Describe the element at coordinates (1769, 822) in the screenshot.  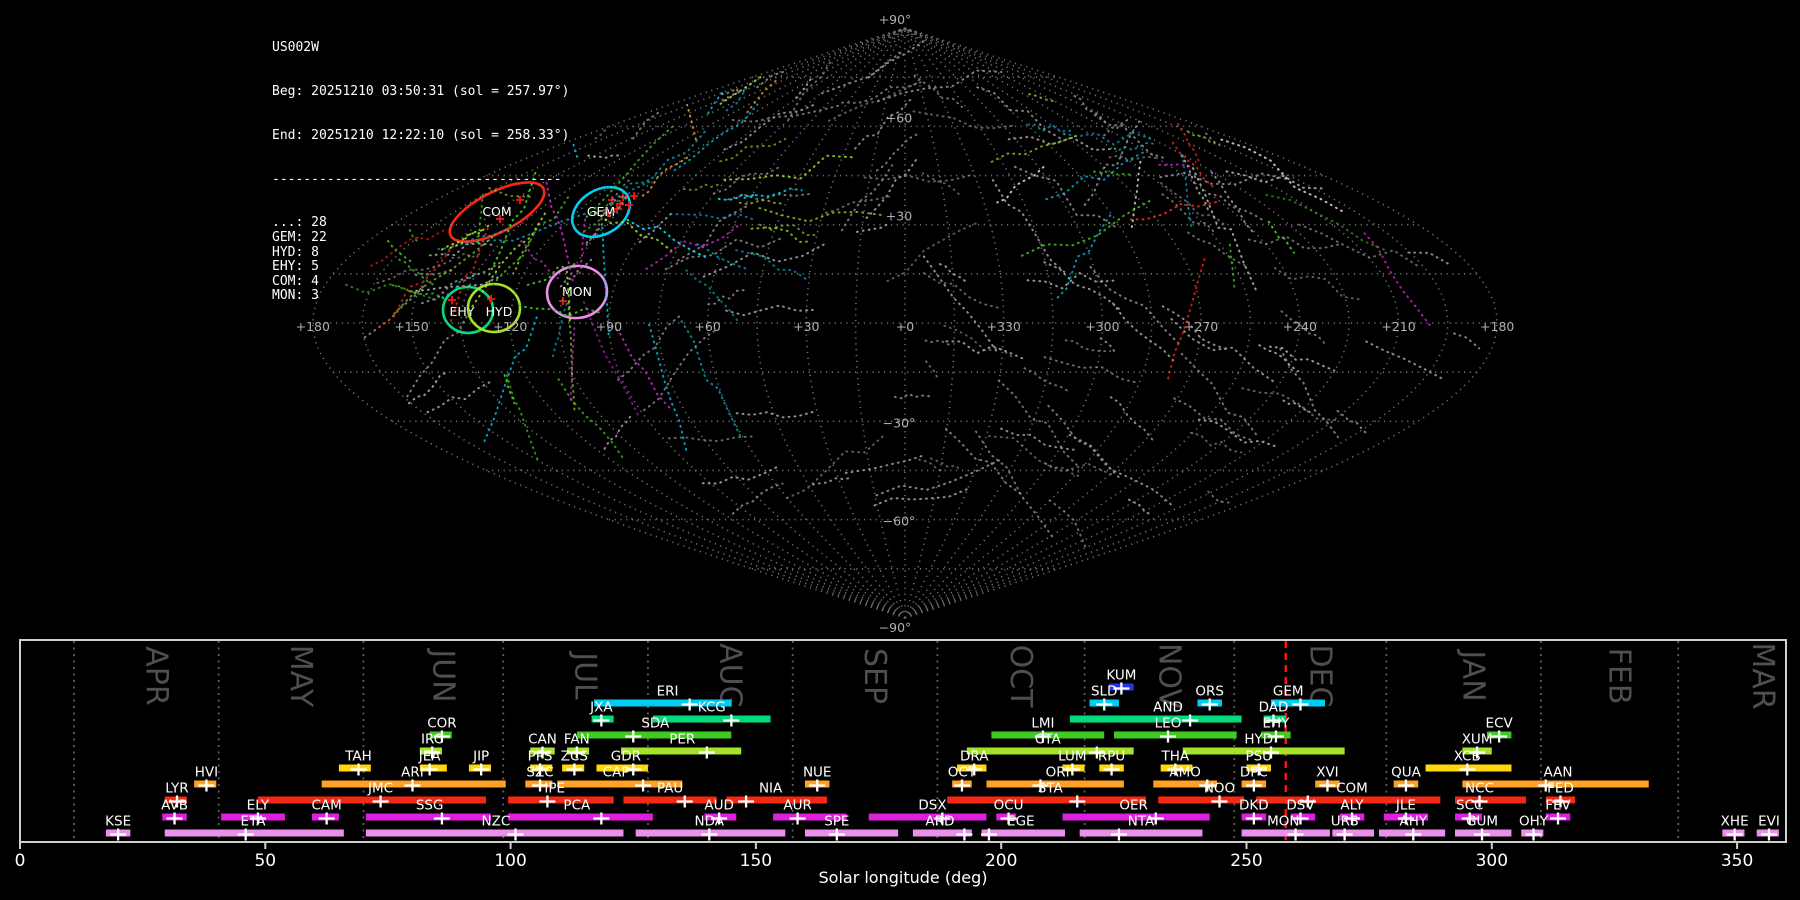
I see `shower-label-EVI: EVI` at that location.